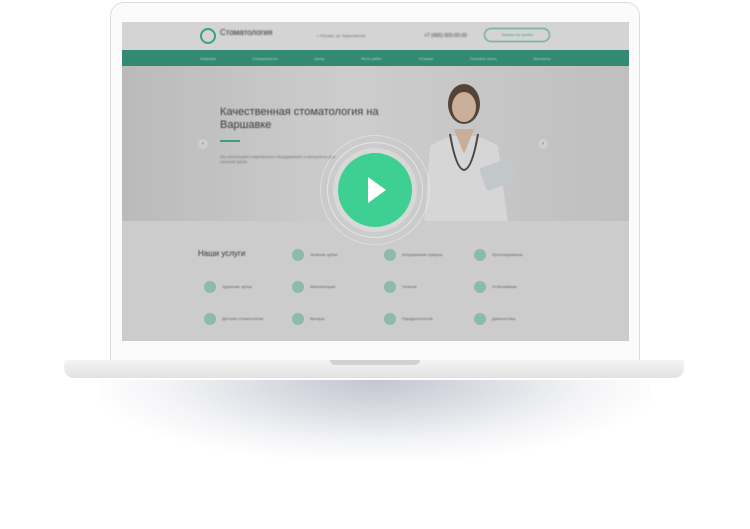  What do you see at coordinates (375, 362) in the screenshot?
I see `laptop-notch` at bounding box center [375, 362].